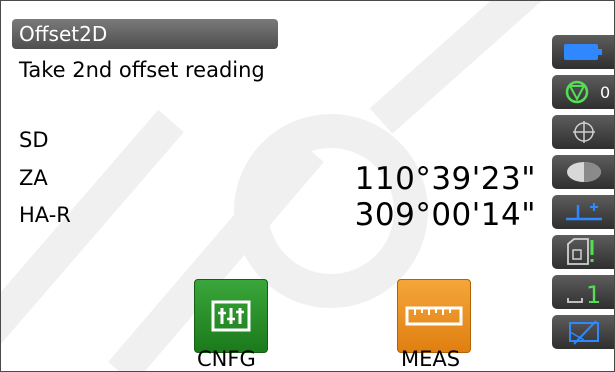 The height and width of the screenshot is (372, 615). Describe the element at coordinates (34, 140) in the screenshot. I see `label-sd: SD` at that location.